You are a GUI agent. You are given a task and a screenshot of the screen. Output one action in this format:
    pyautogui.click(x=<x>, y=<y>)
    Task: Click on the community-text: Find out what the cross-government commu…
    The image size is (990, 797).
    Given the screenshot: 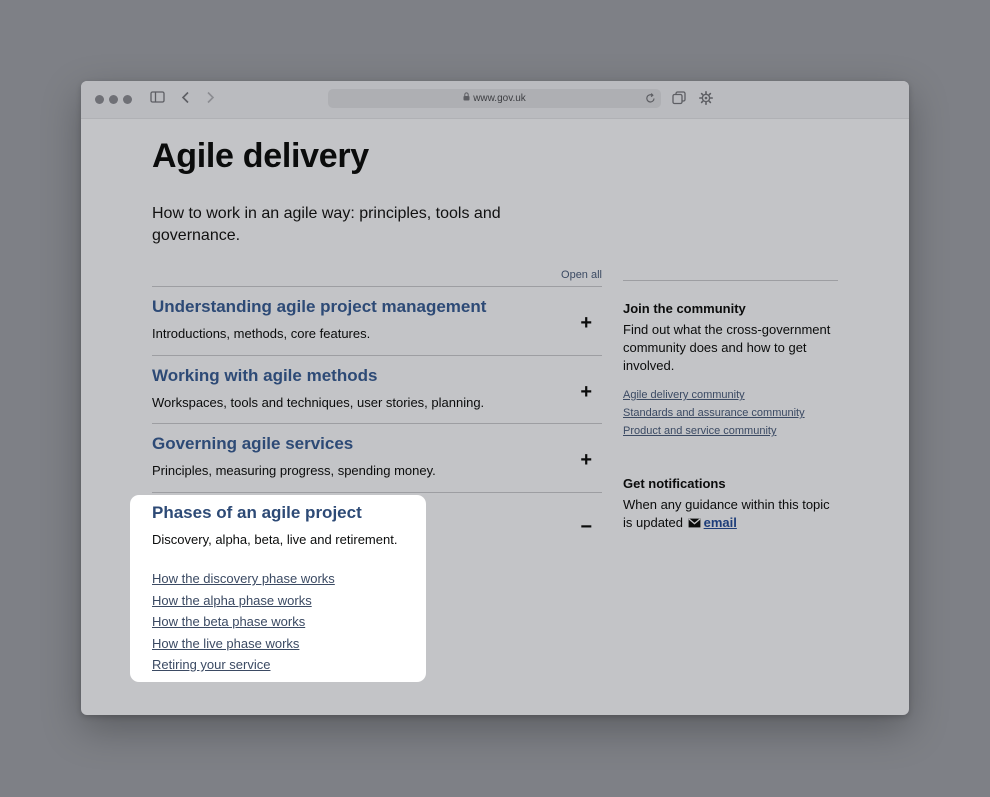 What is the action you would take?
    pyautogui.click(x=727, y=347)
    